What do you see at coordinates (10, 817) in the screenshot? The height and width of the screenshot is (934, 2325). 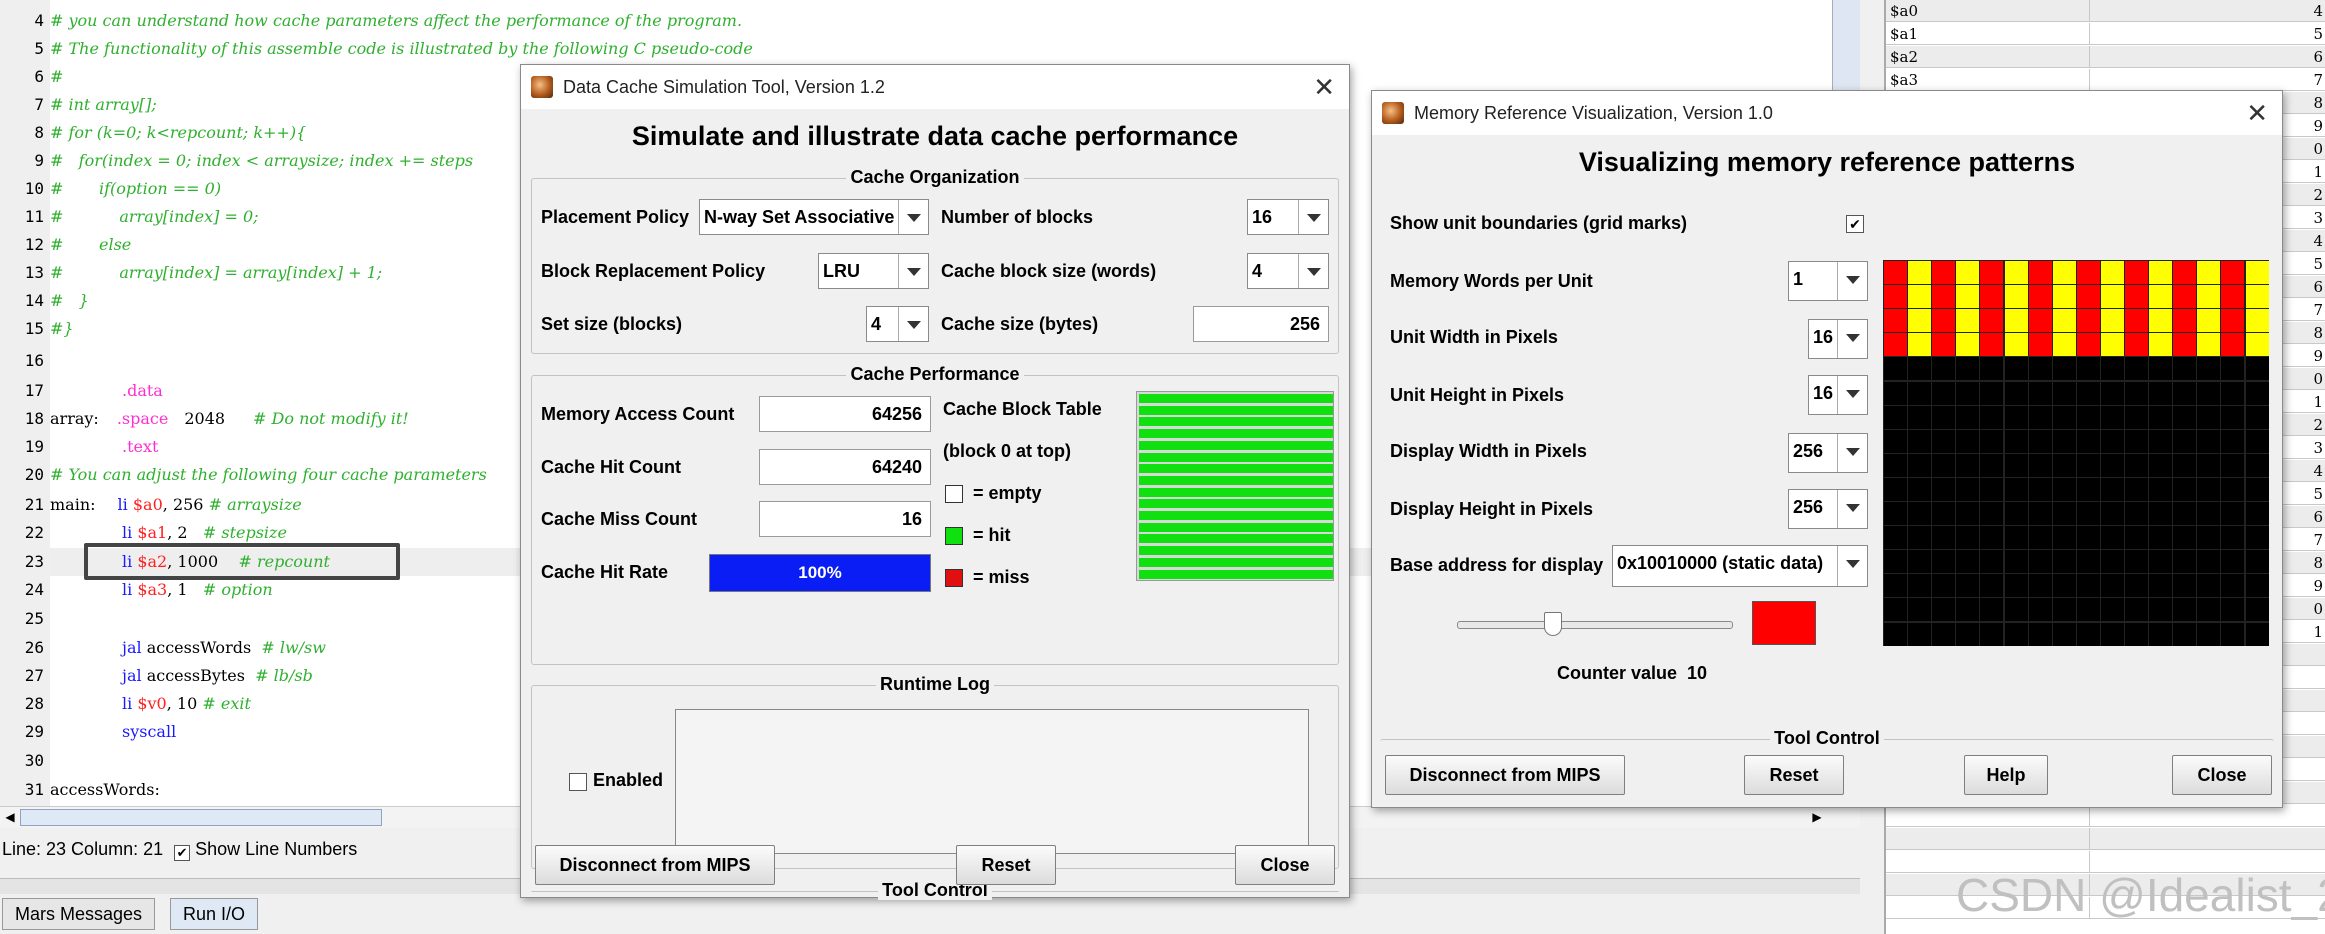 I see `scroll-left-arrow-icon: ◀` at bounding box center [10, 817].